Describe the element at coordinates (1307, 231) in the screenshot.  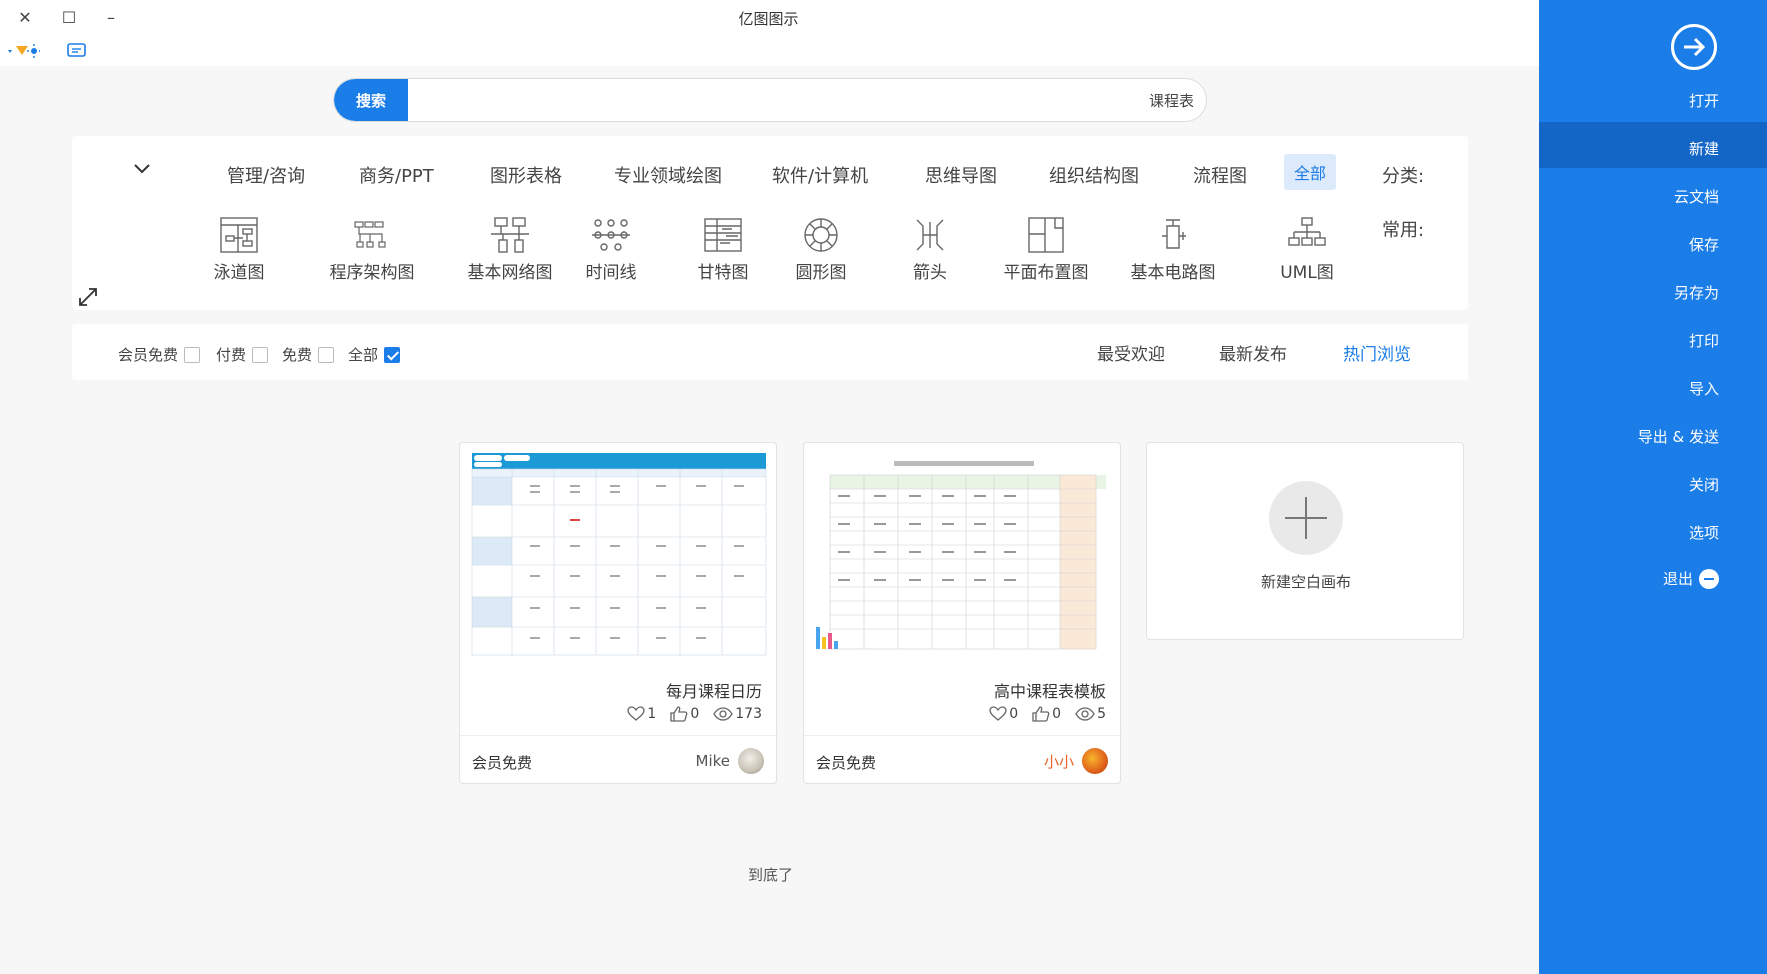
I see `uml-icon` at that location.